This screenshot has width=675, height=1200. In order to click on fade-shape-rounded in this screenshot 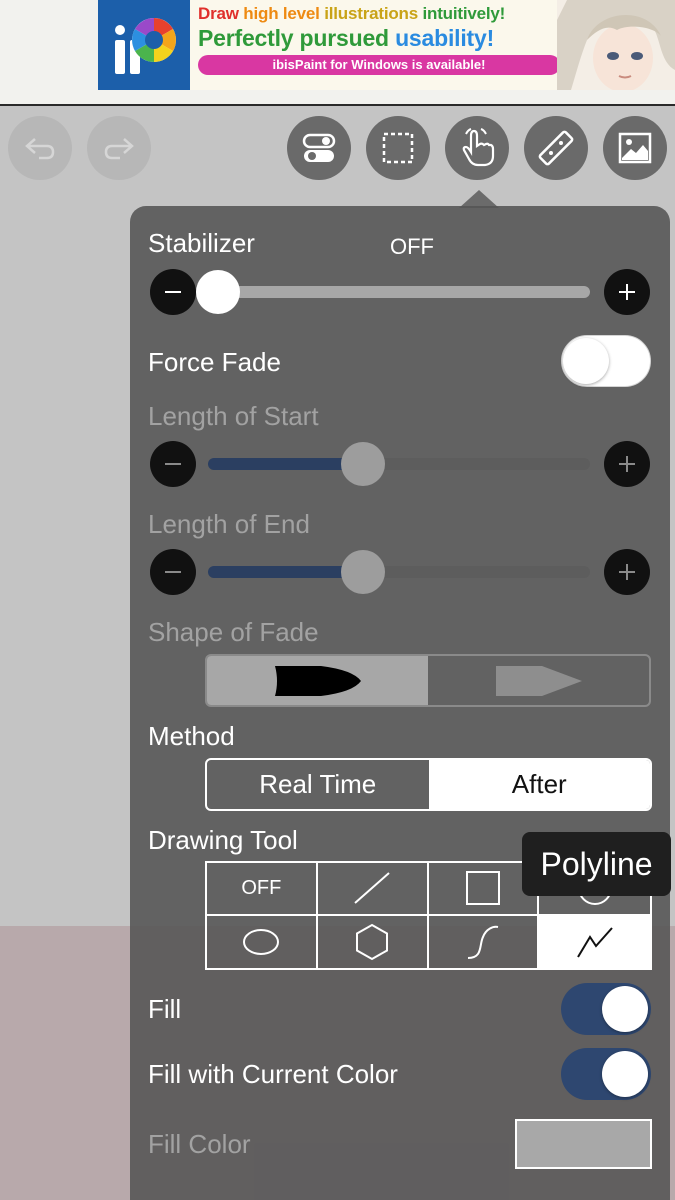, I will do `click(317, 680)`.